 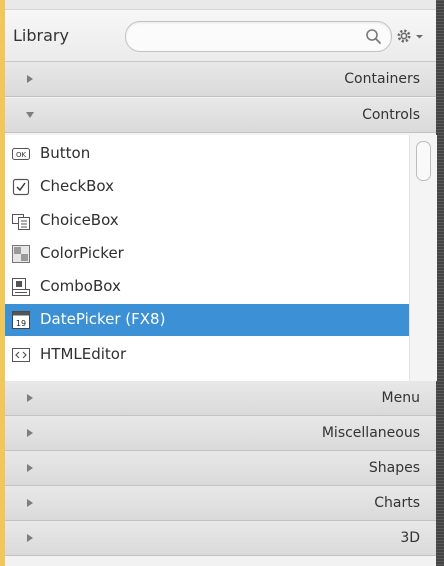 What do you see at coordinates (423, 161) in the screenshot?
I see `scroll-thumb` at bounding box center [423, 161].